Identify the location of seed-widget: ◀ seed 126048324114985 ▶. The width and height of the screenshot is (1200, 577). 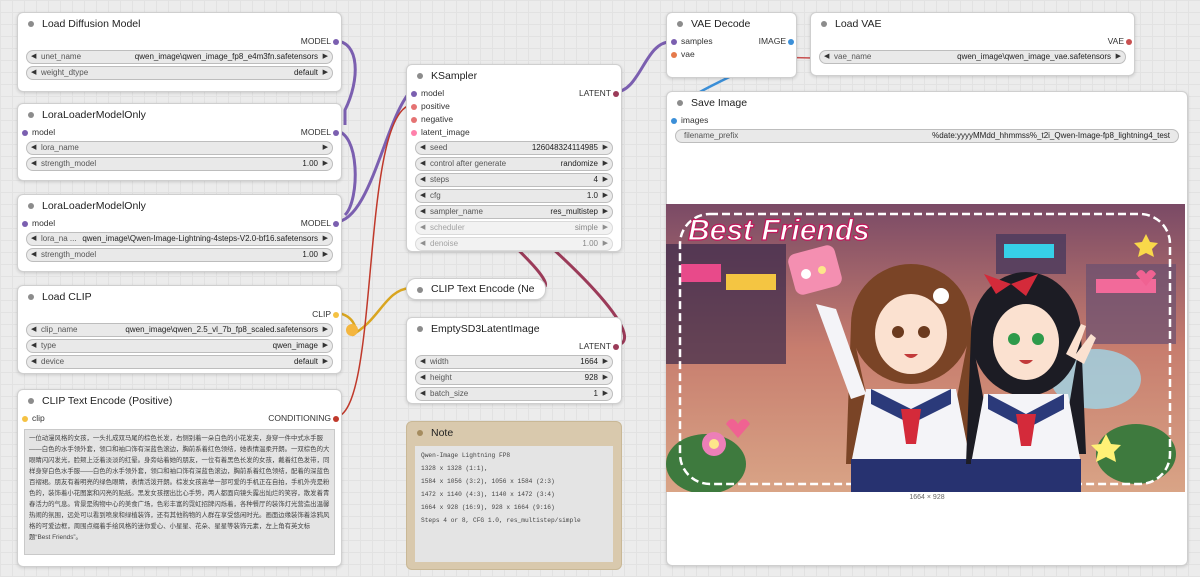
(514, 148).